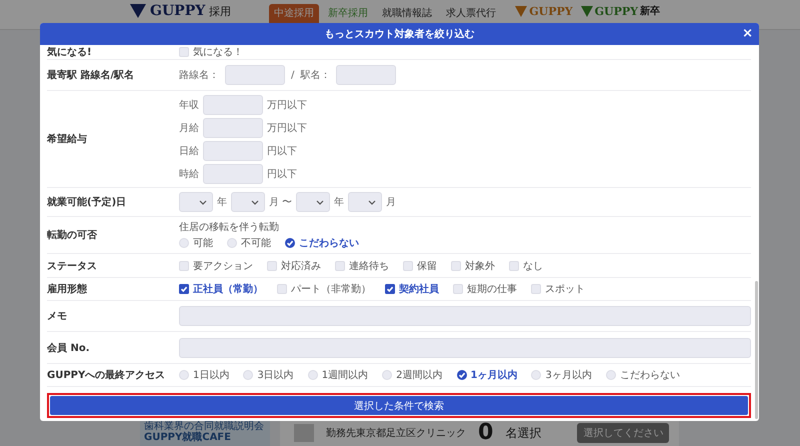 The width and height of the screenshot is (800, 446). I want to click on checkbox-option: 要アクション, so click(216, 265).